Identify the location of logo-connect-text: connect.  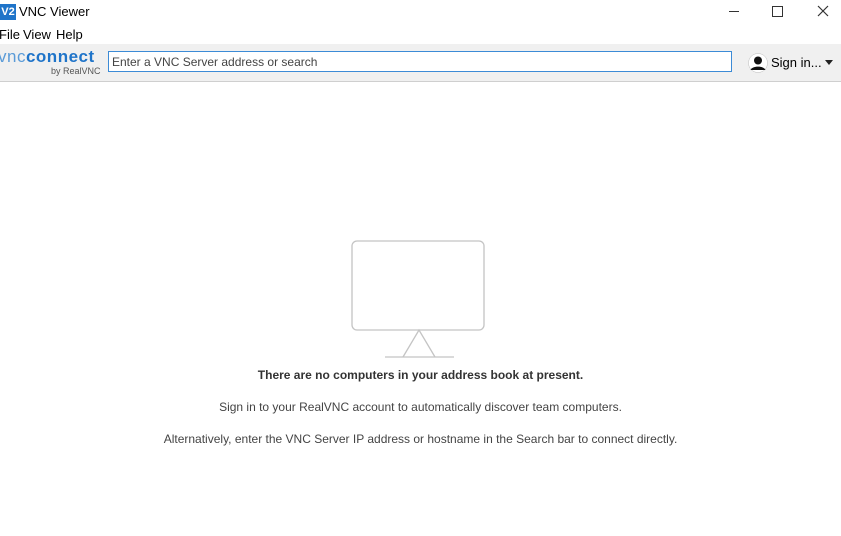
(60, 56).